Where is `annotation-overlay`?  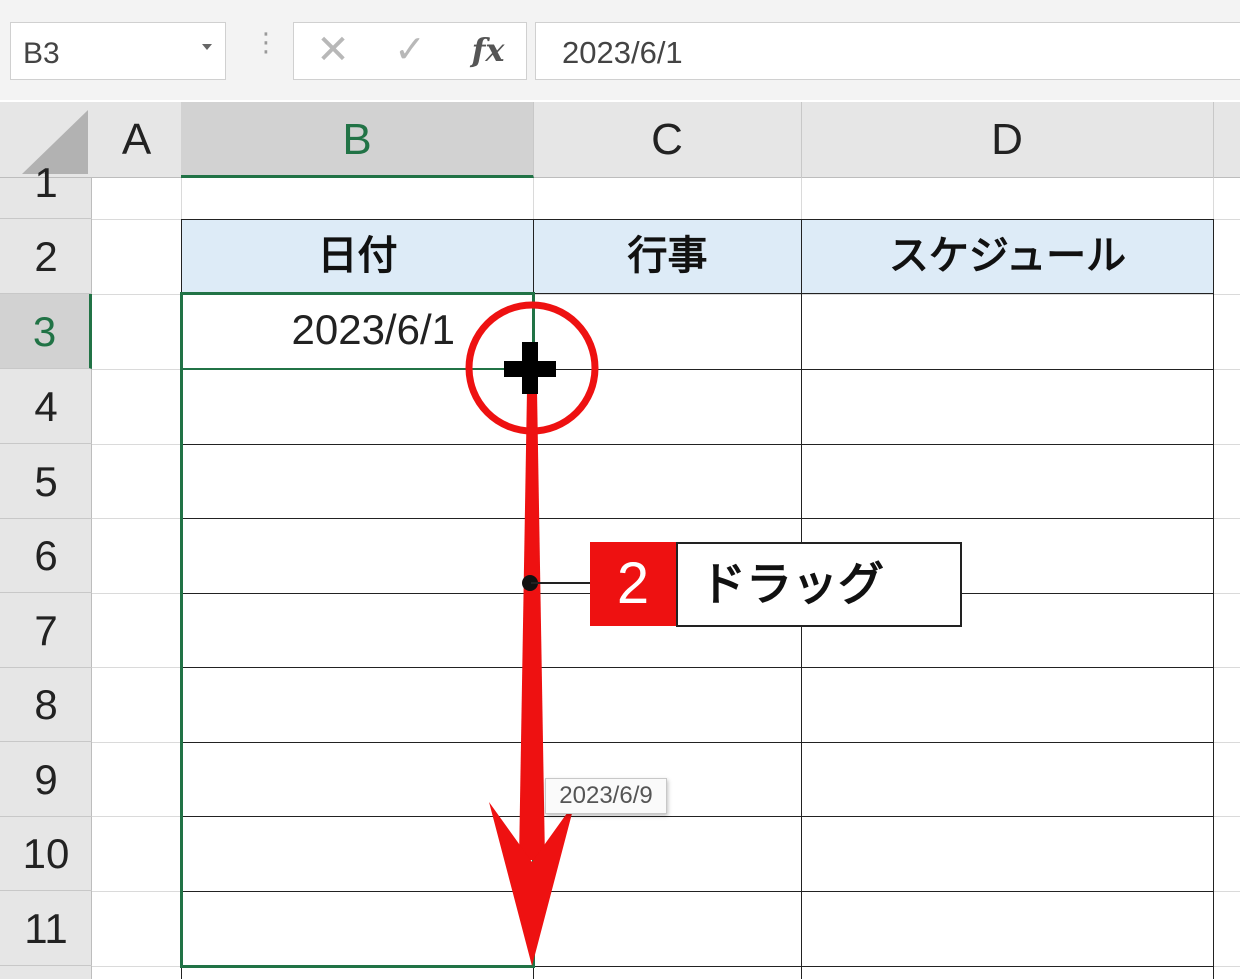
annotation-overlay is located at coordinates (532, 633).